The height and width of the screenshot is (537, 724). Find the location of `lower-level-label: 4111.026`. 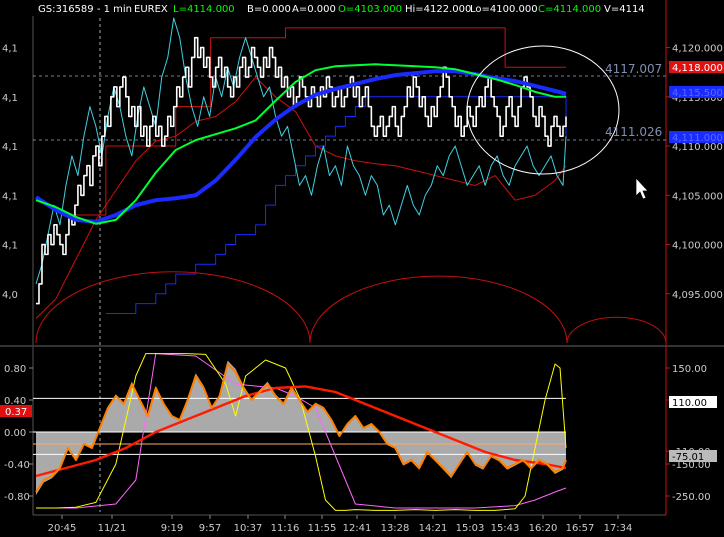

lower-level-label: 4111.026 is located at coordinates (633, 132).